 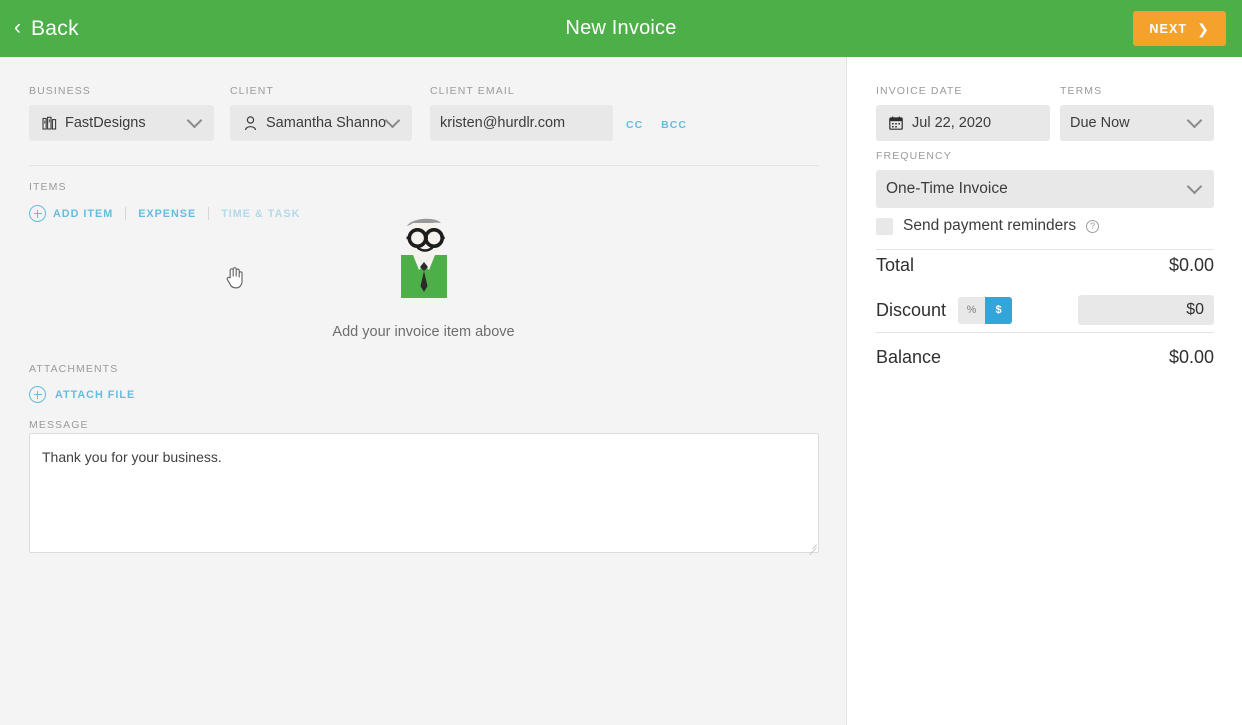 What do you see at coordinates (74, 369) in the screenshot?
I see `attachments-label: ATTACHMENTS` at bounding box center [74, 369].